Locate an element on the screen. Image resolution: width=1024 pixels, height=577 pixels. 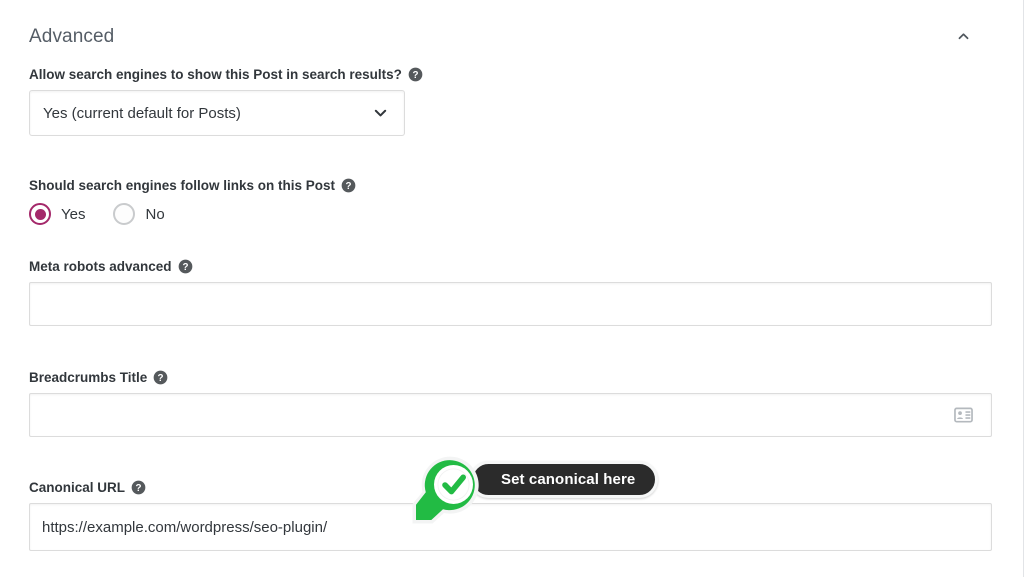
chevron-up-icon is located at coordinates (963, 35).